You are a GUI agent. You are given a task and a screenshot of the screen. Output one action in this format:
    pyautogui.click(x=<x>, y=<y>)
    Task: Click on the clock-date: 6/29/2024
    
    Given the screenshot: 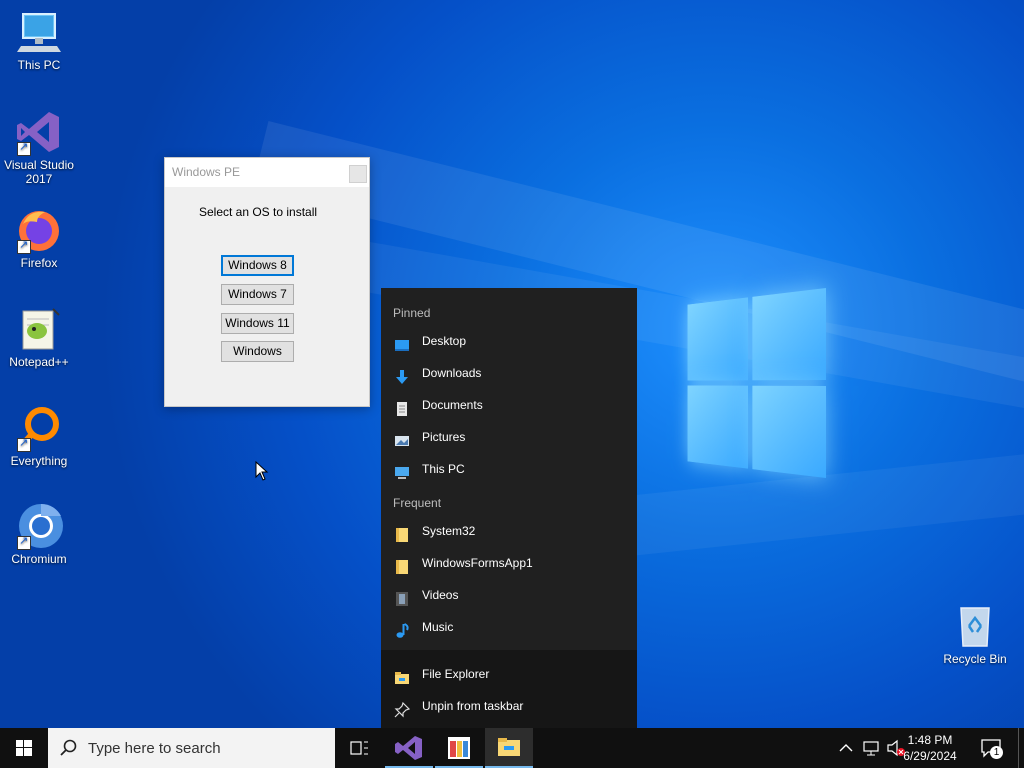 What is the action you would take?
    pyautogui.click(x=930, y=756)
    